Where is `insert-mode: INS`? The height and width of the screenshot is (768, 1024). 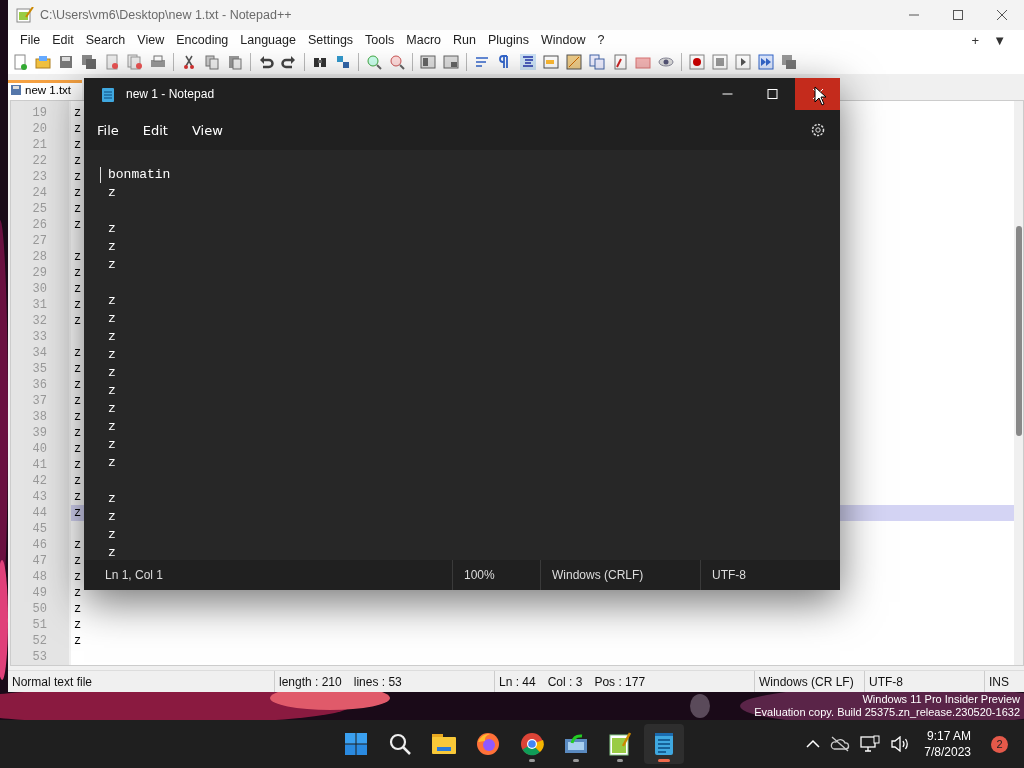 insert-mode: INS is located at coordinates (999, 681).